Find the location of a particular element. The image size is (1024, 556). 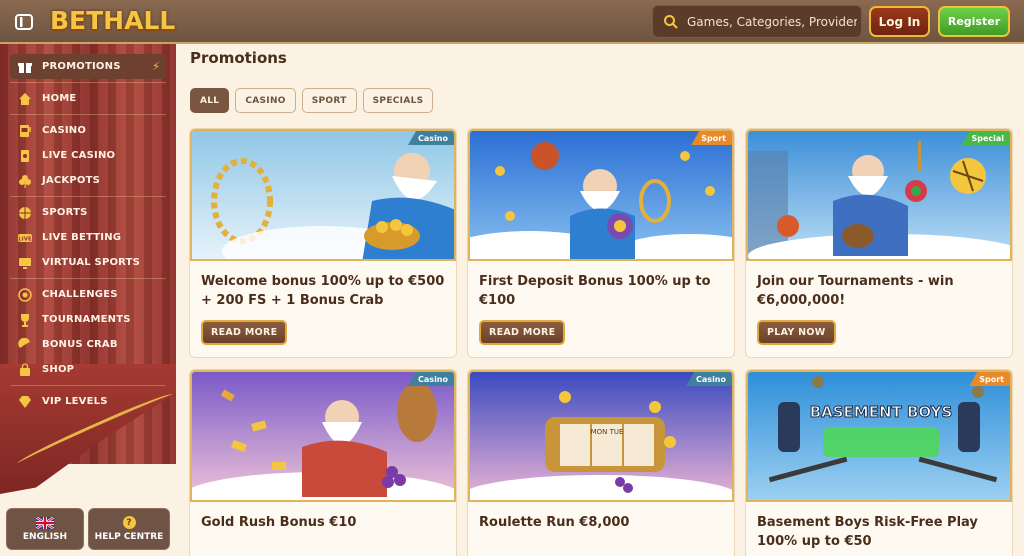

sidebar-item-vip-levels: VIP LEVELS is located at coordinates (88, 401).